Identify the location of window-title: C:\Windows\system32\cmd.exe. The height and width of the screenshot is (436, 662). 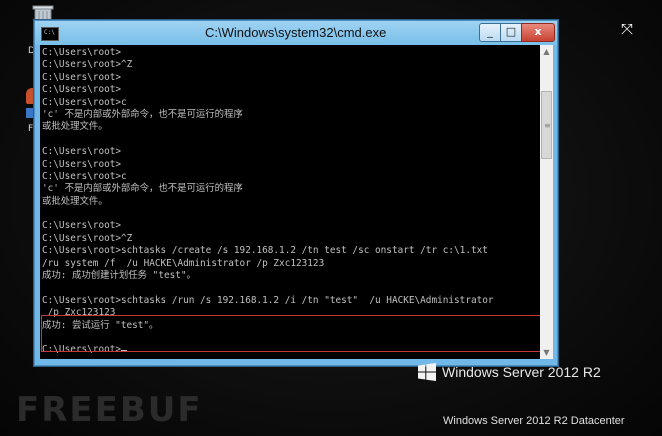
(296, 32).